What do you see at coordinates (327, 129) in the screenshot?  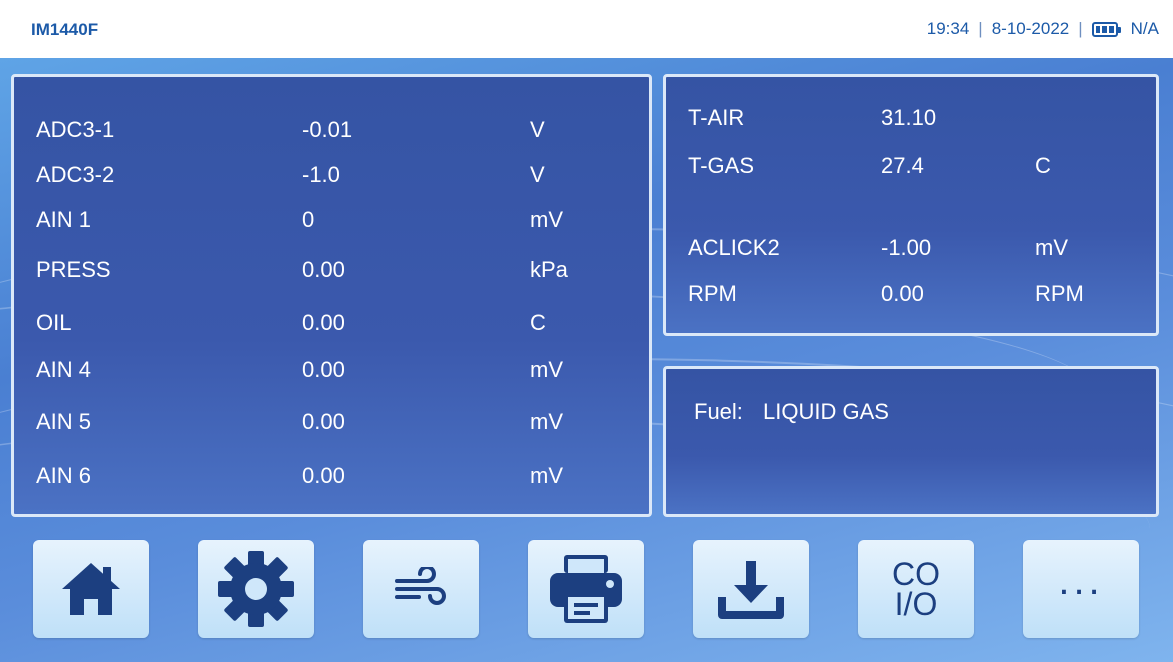 I see `row-value: -0.01` at bounding box center [327, 129].